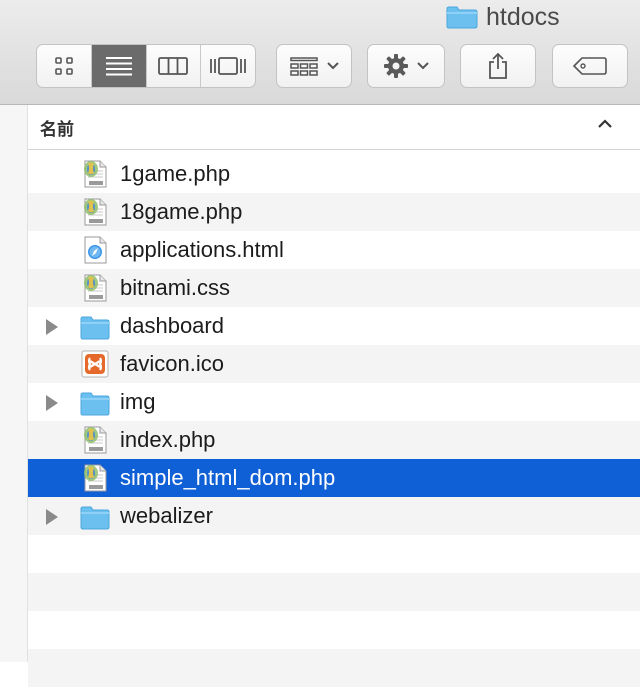 This screenshot has width=640, height=687. What do you see at coordinates (181, 211) in the screenshot?
I see `file-name: 18game.php` at bounding box center [181, 211].